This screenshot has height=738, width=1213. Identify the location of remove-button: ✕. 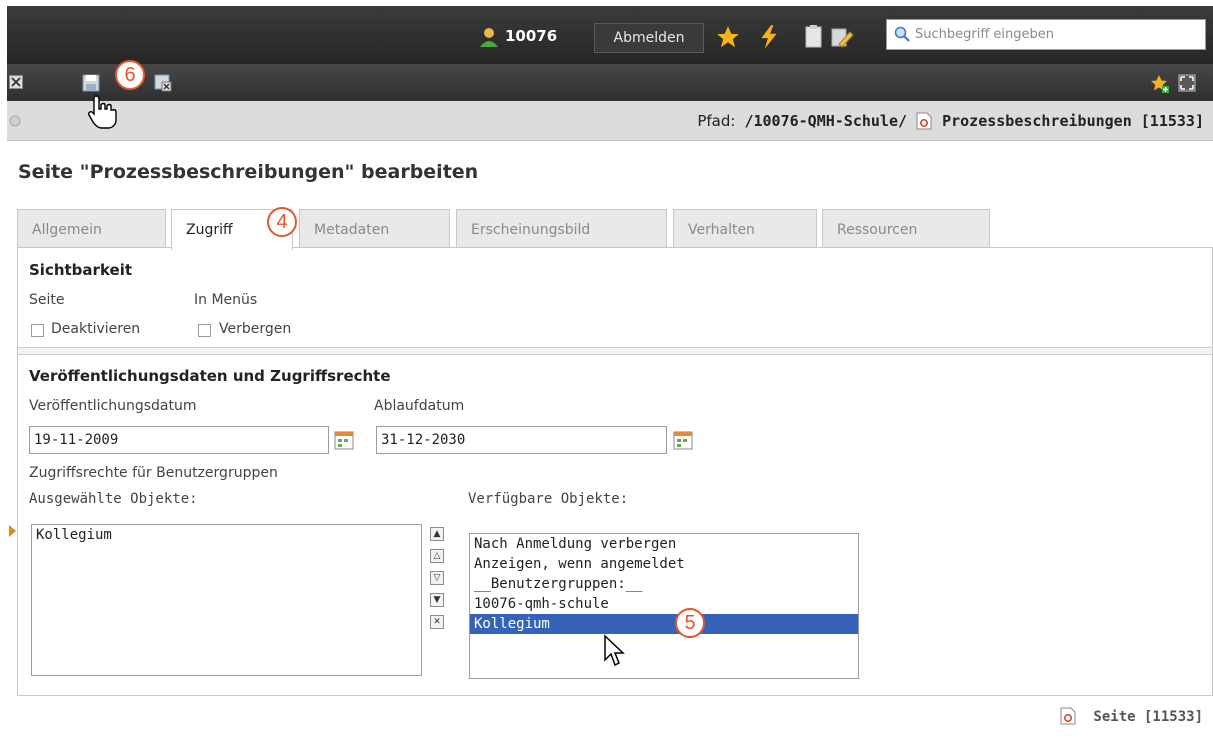
(437, 622).